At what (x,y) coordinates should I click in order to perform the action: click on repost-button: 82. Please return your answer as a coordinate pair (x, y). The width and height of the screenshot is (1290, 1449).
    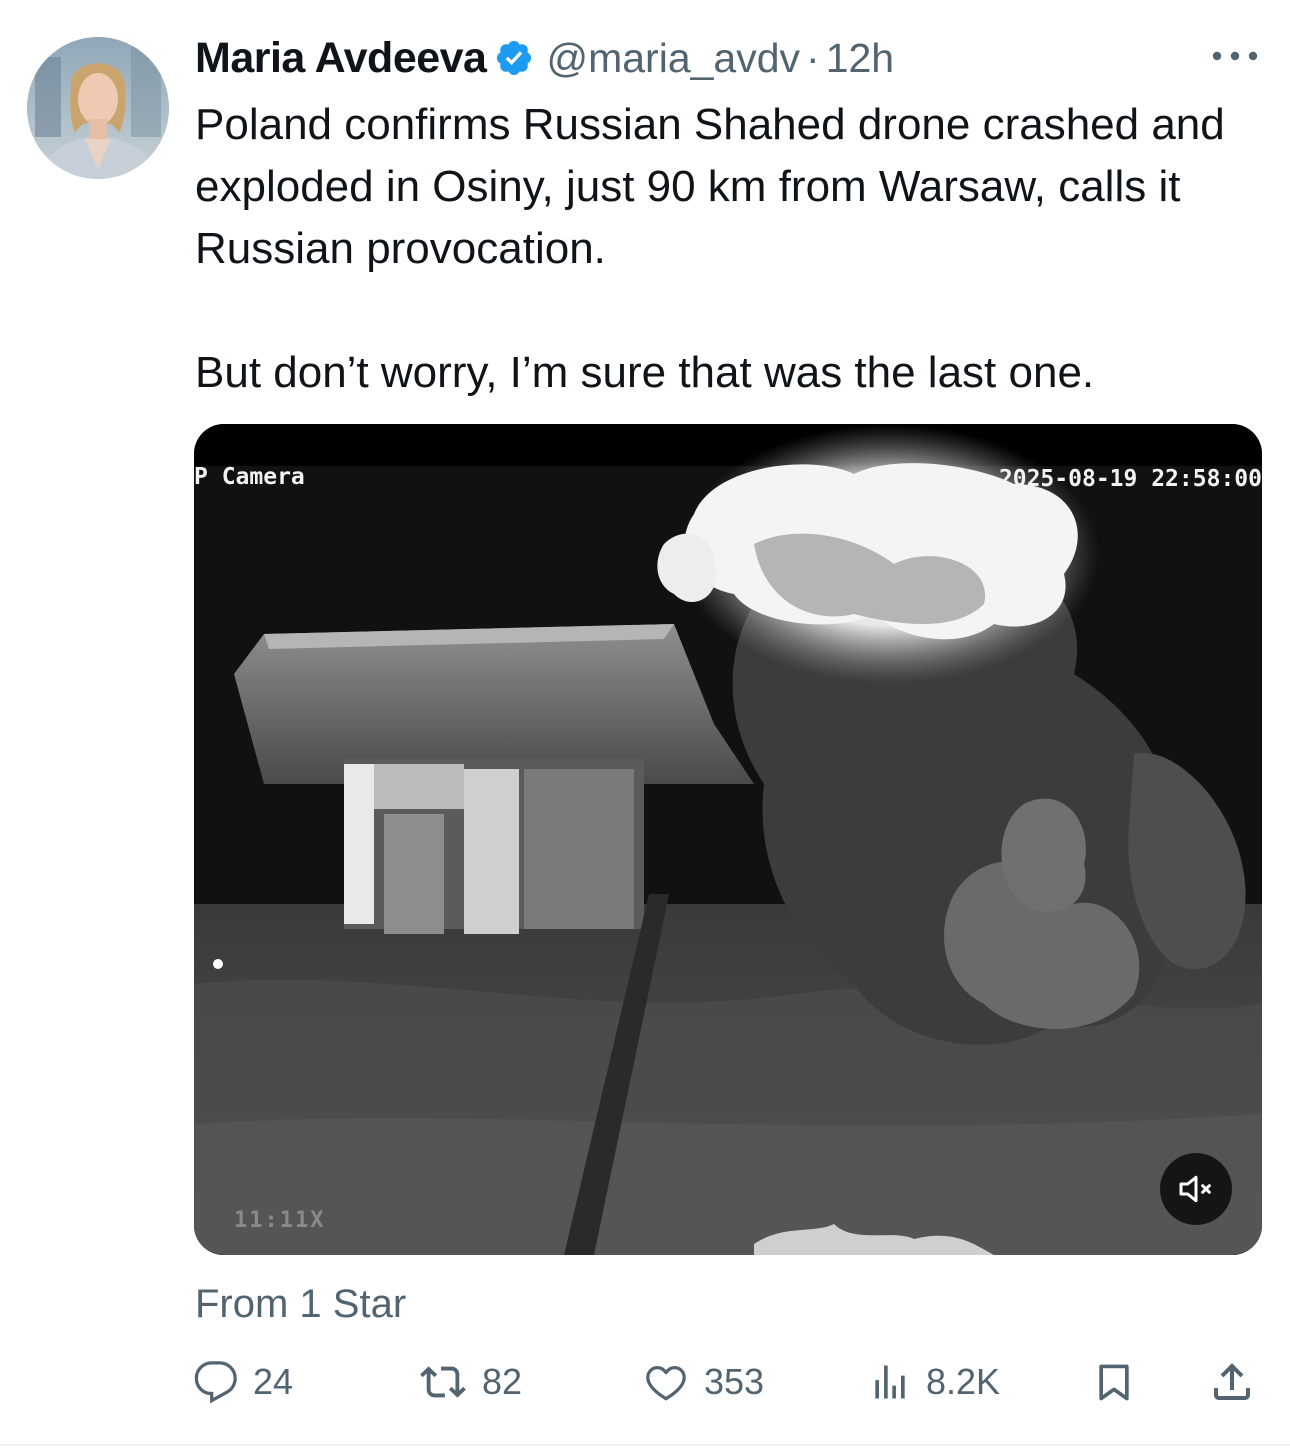
    Looking at the image, I should click on (470, 1382).